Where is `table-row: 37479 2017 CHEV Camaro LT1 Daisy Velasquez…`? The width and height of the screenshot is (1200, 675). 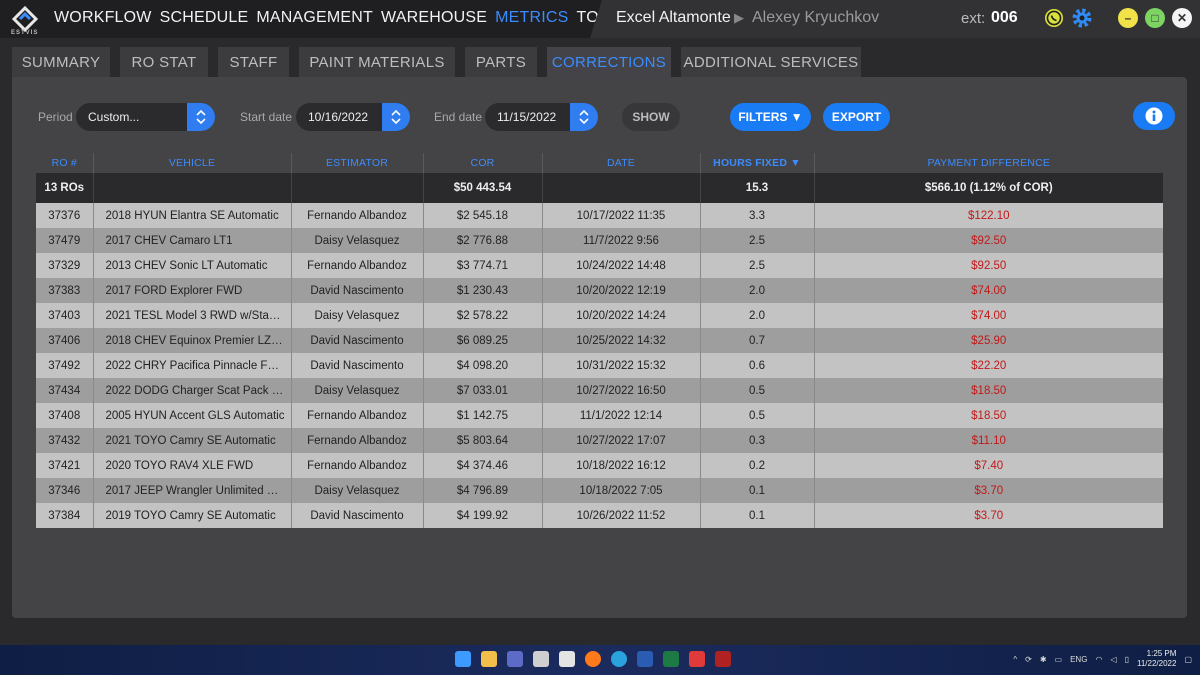 table-row: 37479 2017 CHEV Camaro LT1 Daisy Velasquez… is located at coordinates (599, 240).